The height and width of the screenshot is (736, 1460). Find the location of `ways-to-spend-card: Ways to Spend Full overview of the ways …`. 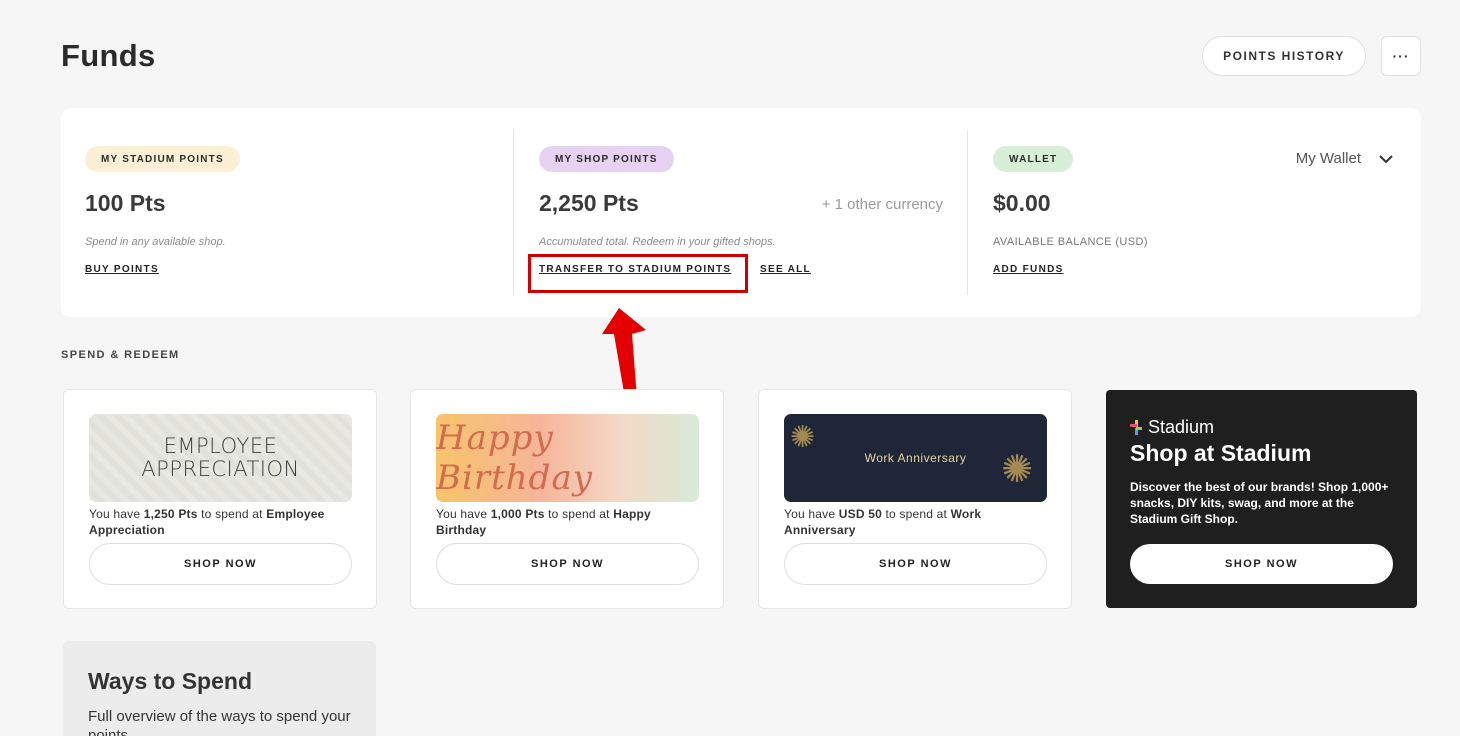

ways-to-spend-card: Ways to Spend Full overview of the ways … is located at coordinates (219, 688).